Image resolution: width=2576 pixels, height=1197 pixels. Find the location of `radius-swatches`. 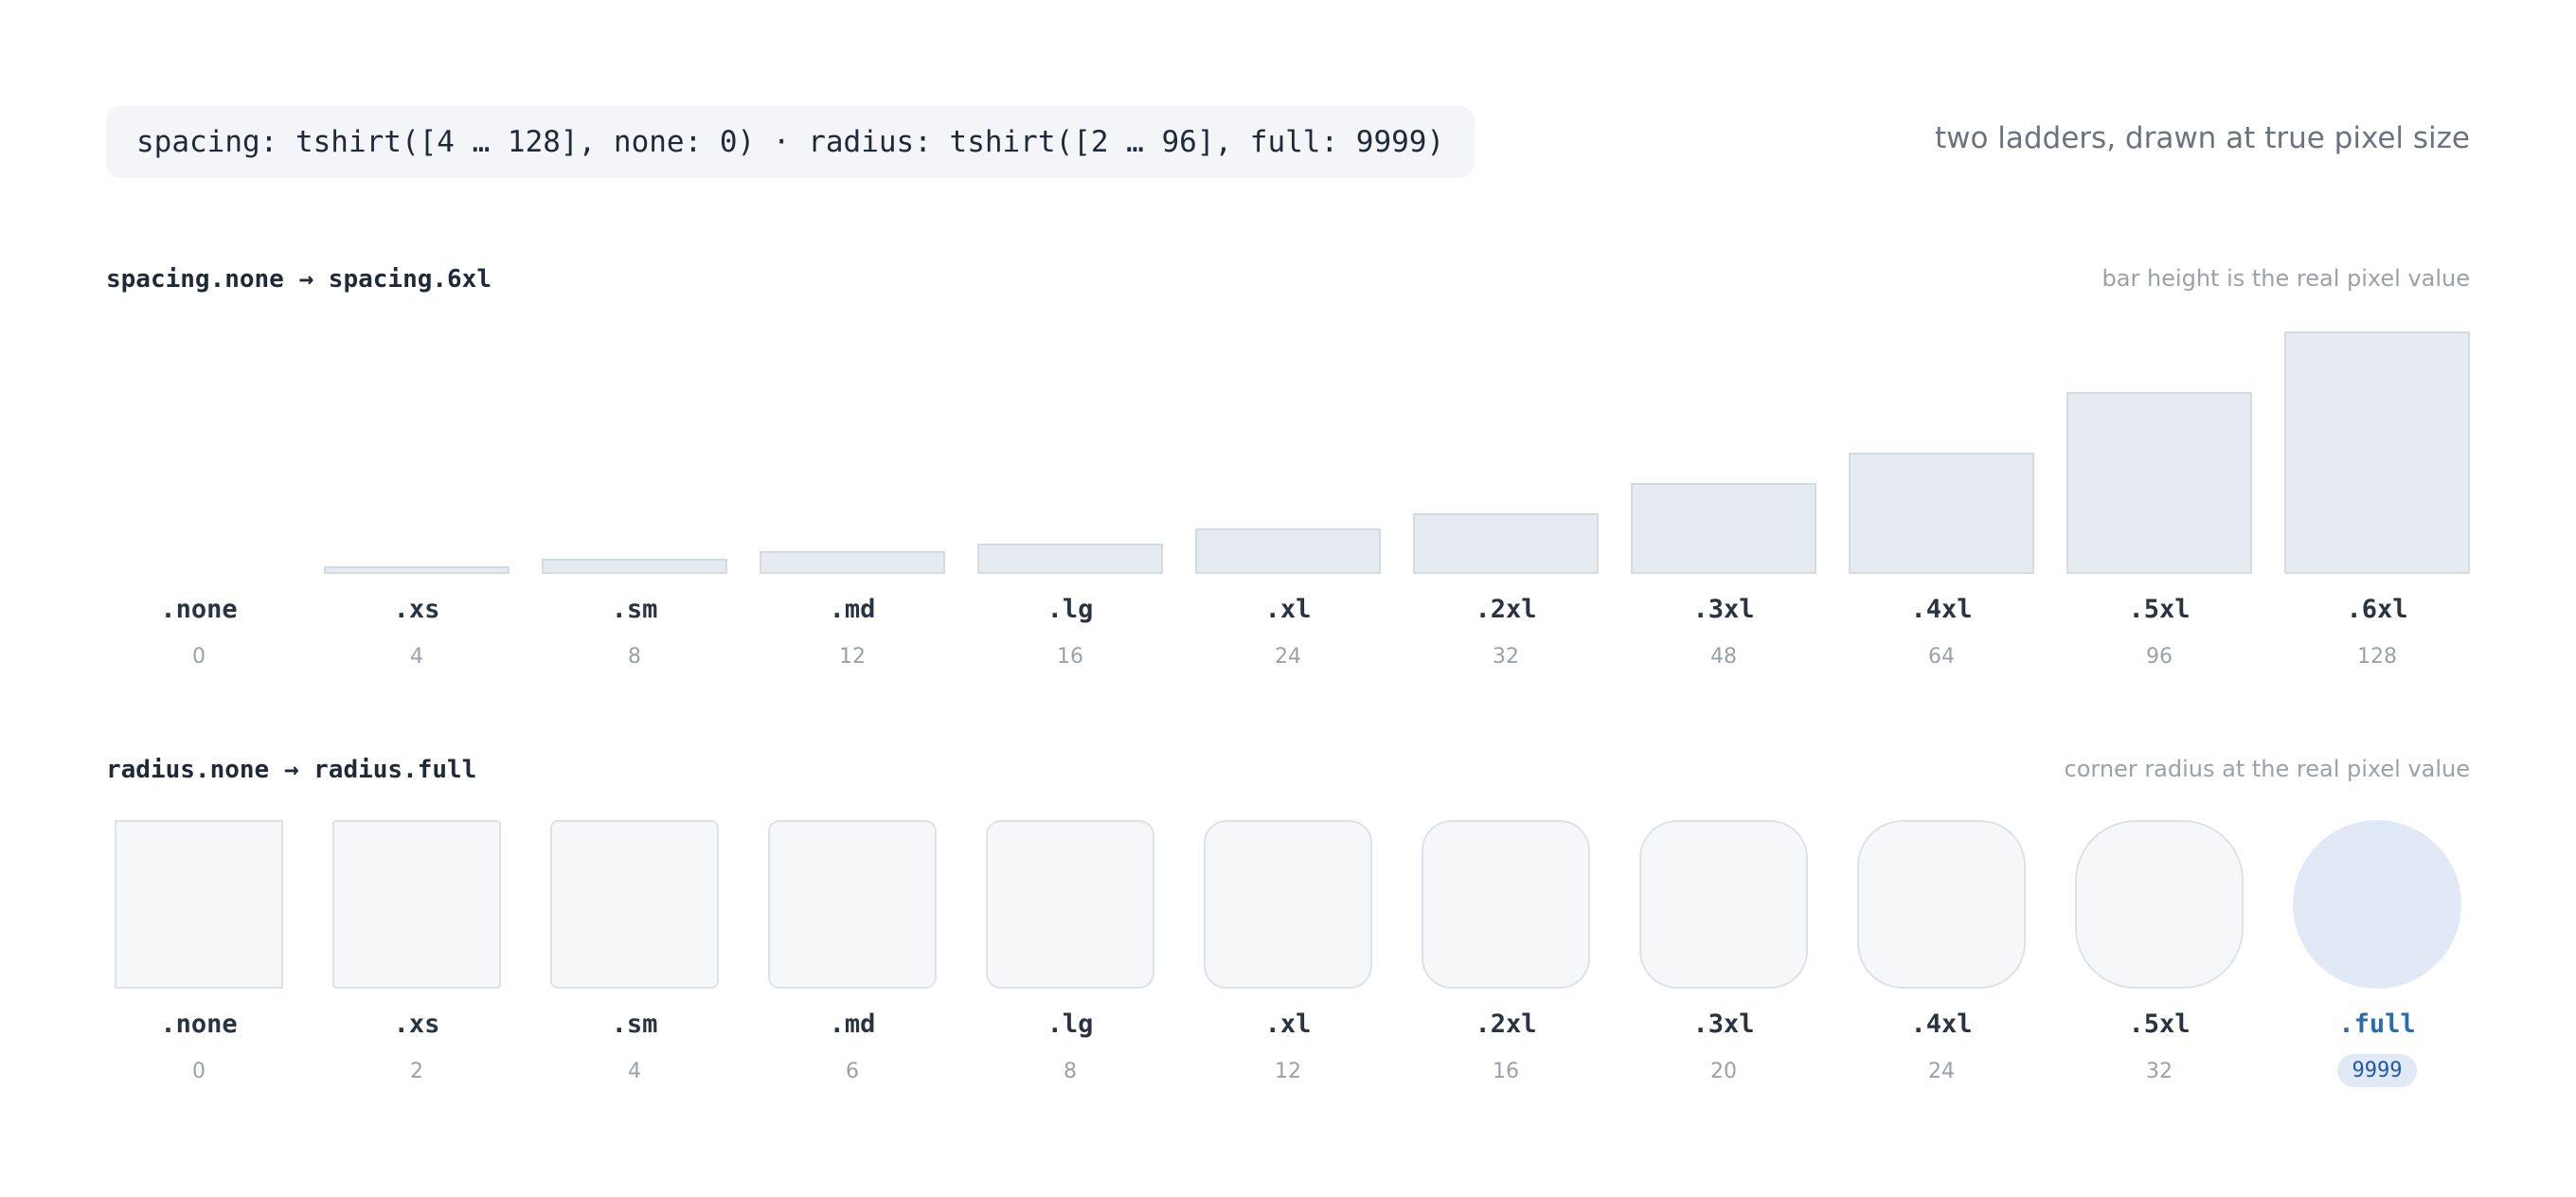

radius-swatches is located at coordinates (1288, 904).